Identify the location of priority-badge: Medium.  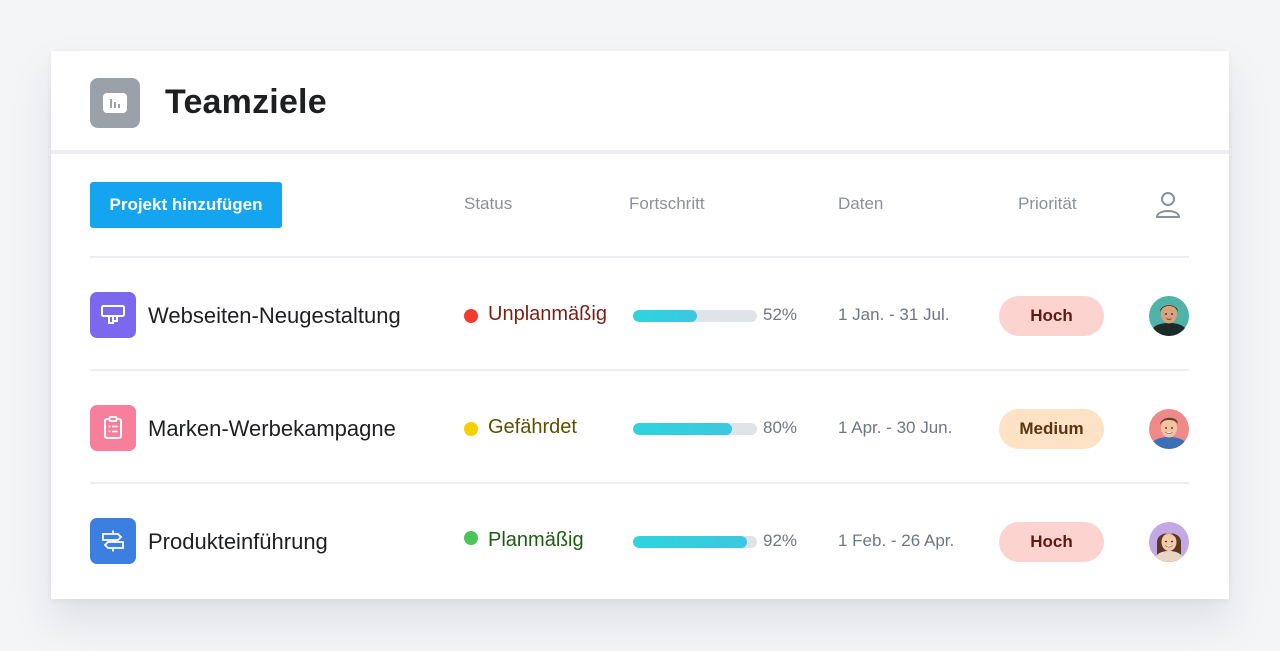
(1051, 429).